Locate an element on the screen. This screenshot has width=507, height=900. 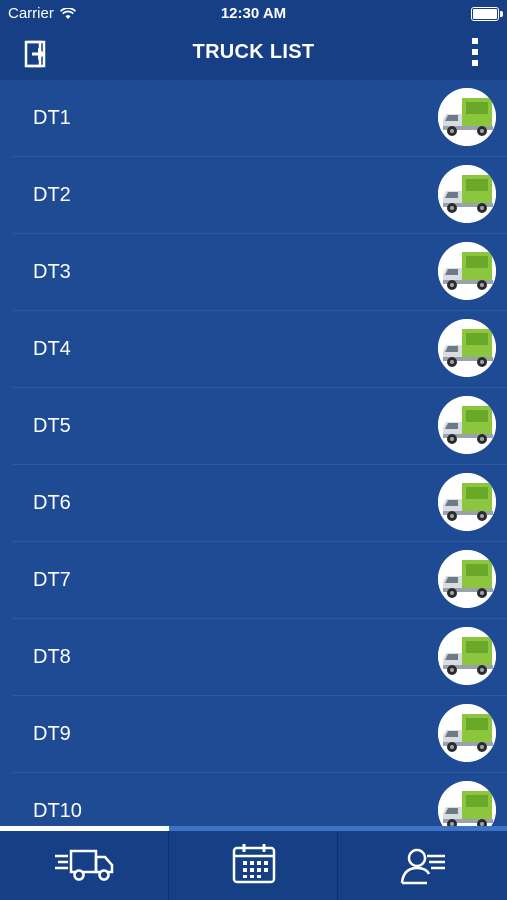
status-bar: Carrier 12:30 AM is located at coordinates (253, 14).